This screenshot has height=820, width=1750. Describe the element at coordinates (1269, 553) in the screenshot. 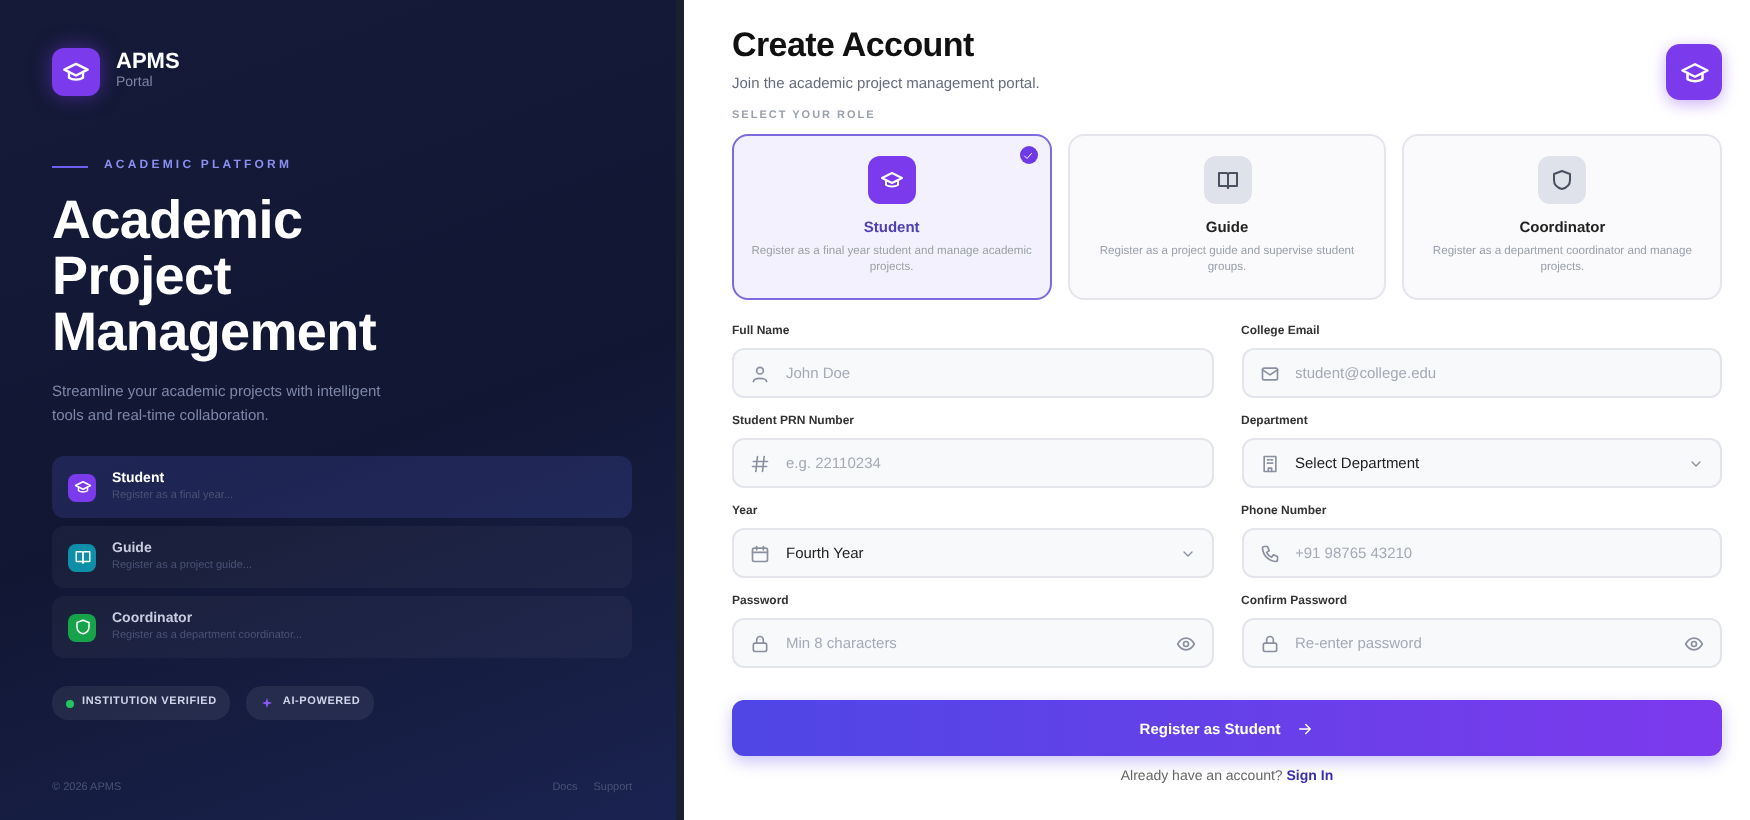

I see `phone-icon` at that location.